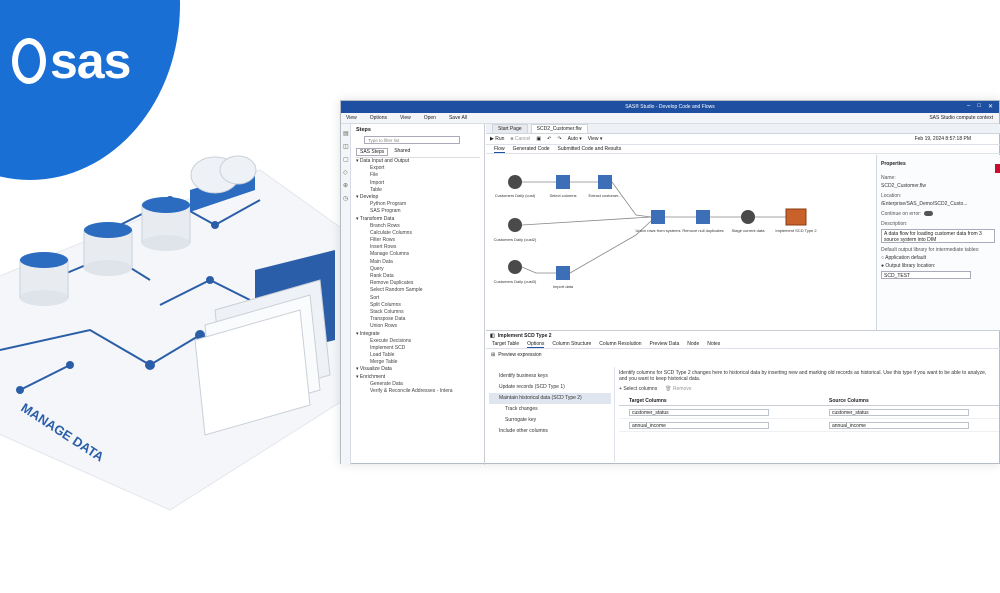 The height and width of the screenshot is (593, 1000). I want to click on tree-item: Main Data, so click(418, 262).